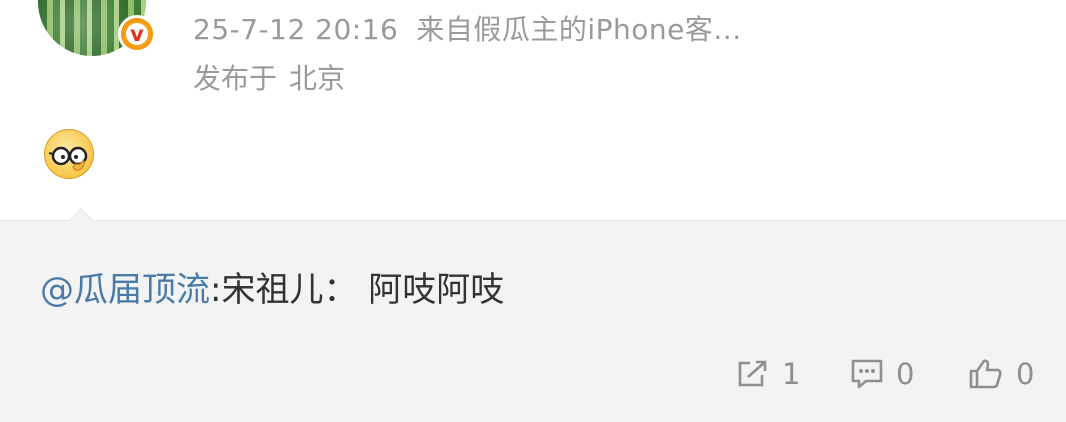 Image resolution: width=1066 pixels, height=422 pixels. What do you see at coordinates (125, 290) in the screenshot?
I see `repost-mention-link: @瓜届顶流` at bounding box center [125, 290].